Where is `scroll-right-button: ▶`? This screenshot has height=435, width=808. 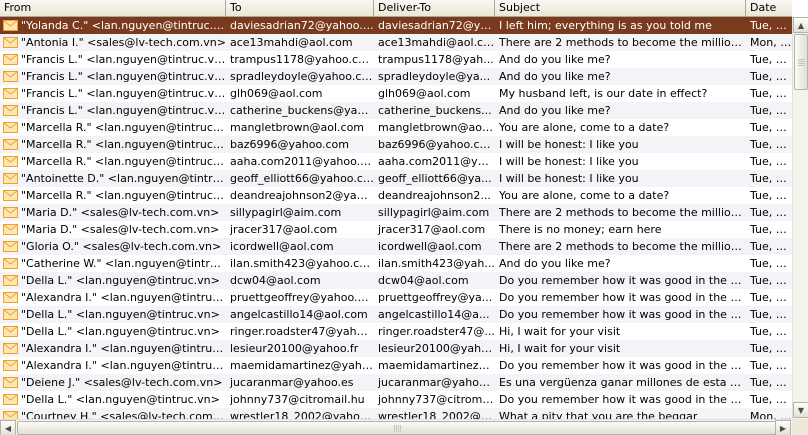
scroll-right-button: ▶ is located at coordinates (783, 427).